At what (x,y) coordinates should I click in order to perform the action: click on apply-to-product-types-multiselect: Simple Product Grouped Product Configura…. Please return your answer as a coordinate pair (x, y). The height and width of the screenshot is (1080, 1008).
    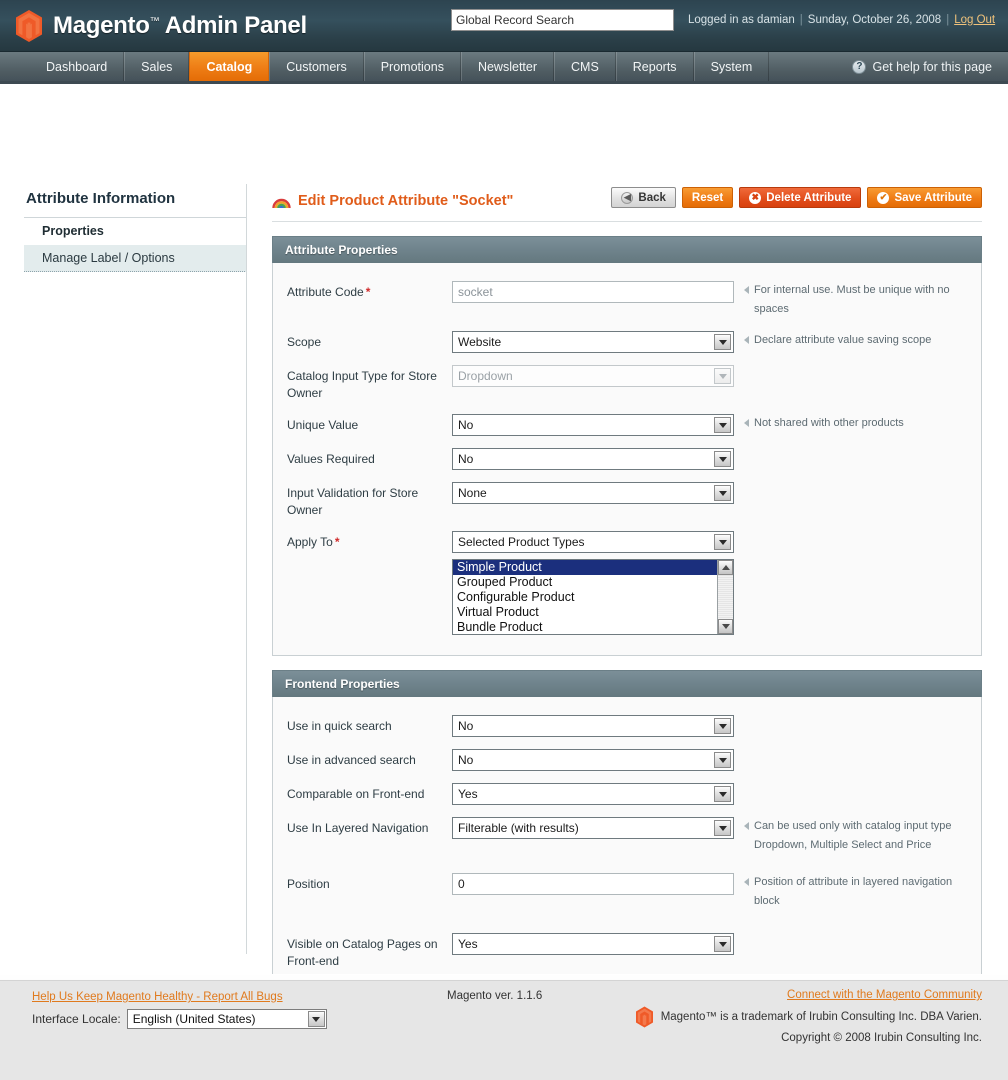
    Looking at the image, I should click on (593, 597).